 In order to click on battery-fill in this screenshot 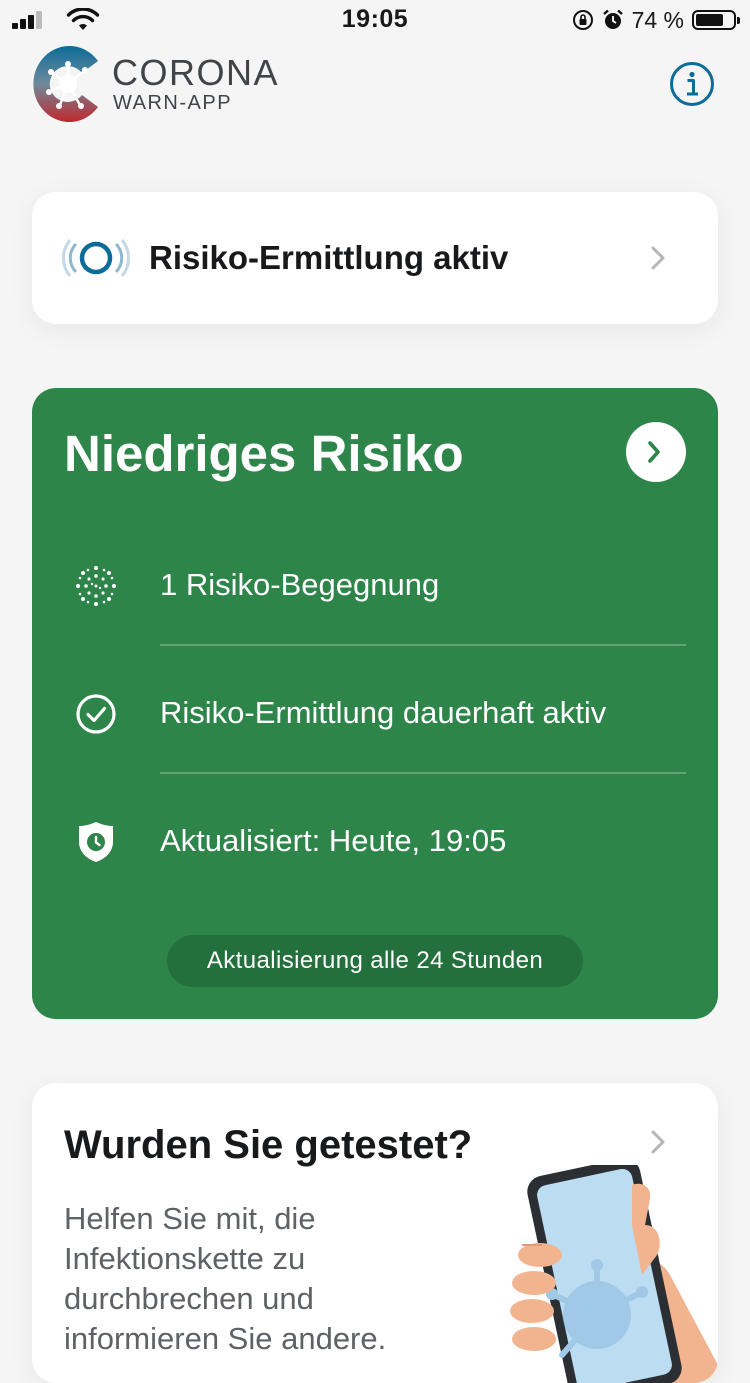, I will do `click(709, 20)`.